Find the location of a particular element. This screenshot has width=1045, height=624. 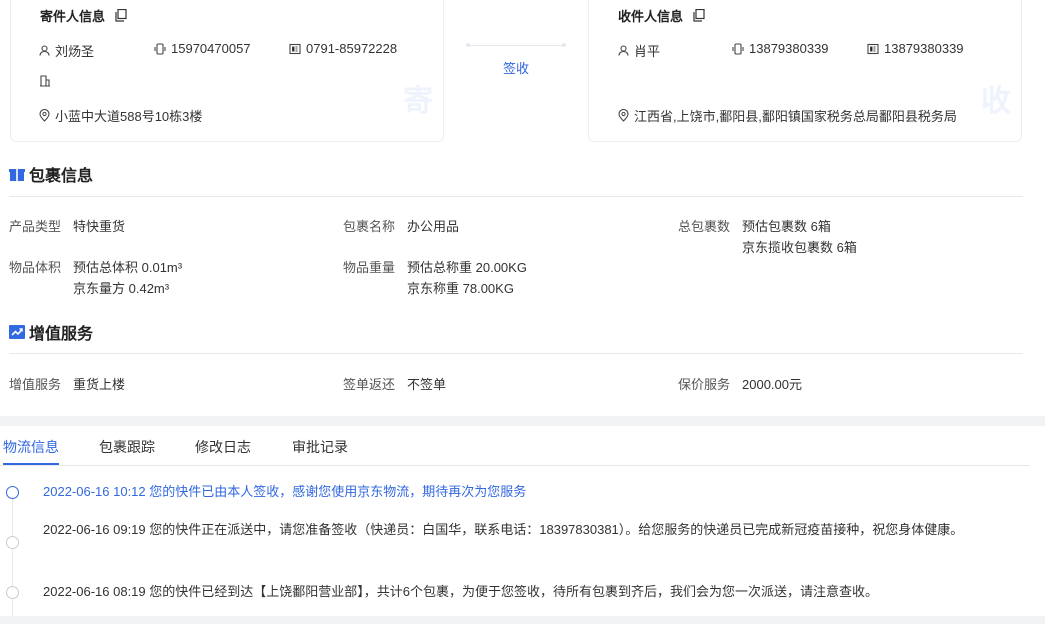

tab-logistics: 物流信息 is located at coordinates (31, 447).